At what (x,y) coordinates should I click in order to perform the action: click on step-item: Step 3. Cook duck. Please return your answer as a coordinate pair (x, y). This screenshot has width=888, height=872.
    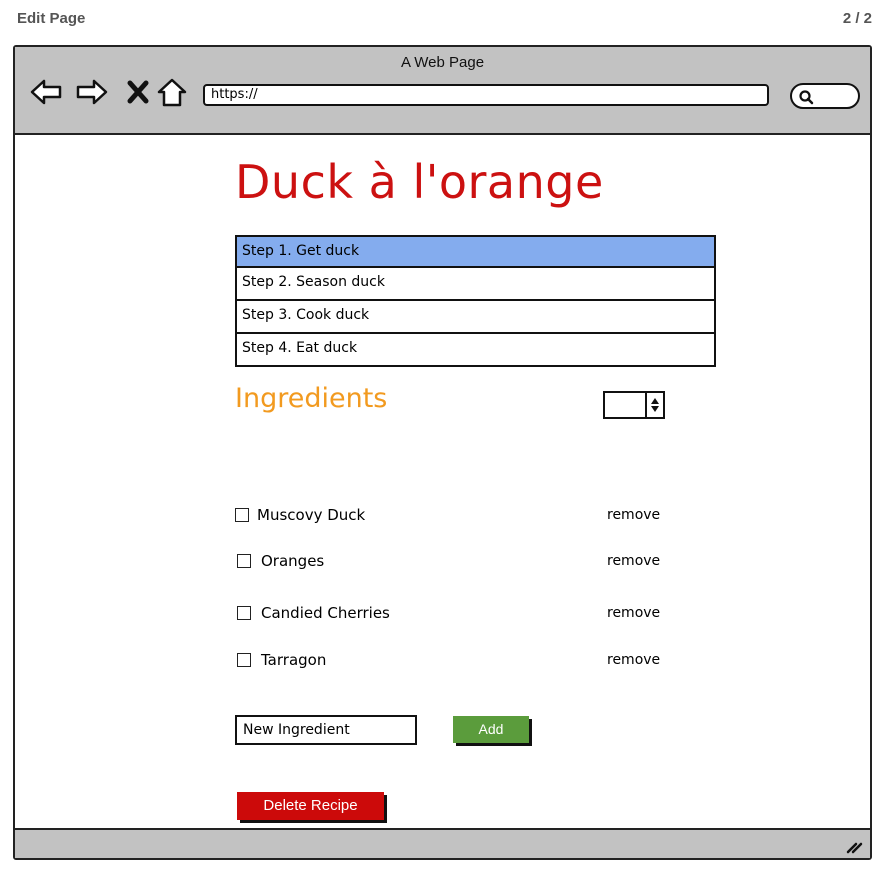
    Looking at the image, I should click on (475, 317).